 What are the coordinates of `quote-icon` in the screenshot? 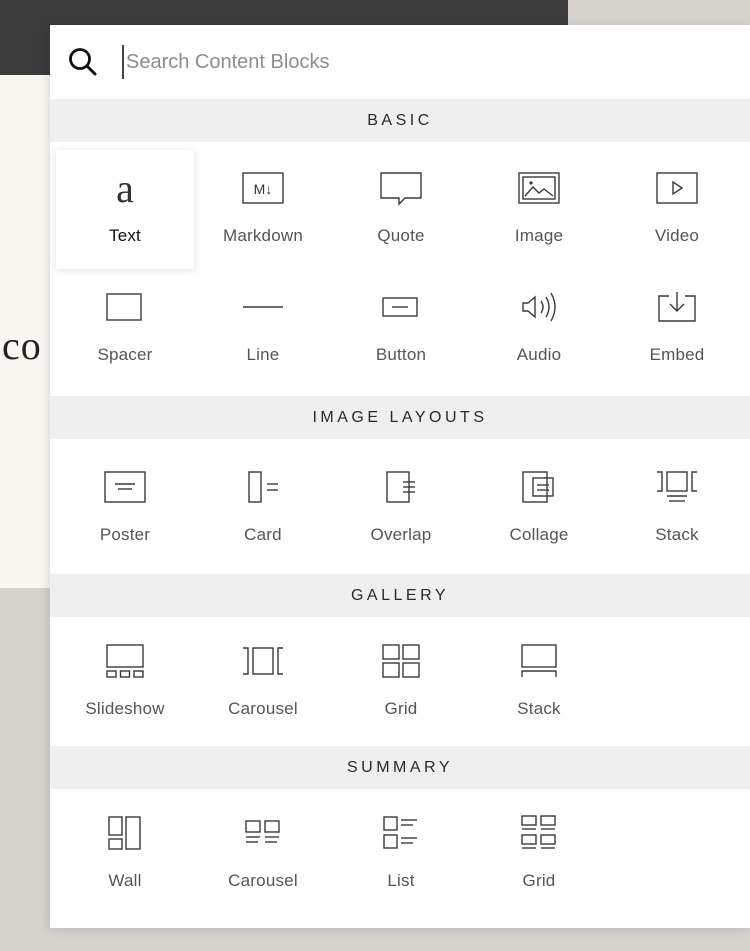 It's located at (401, 189).